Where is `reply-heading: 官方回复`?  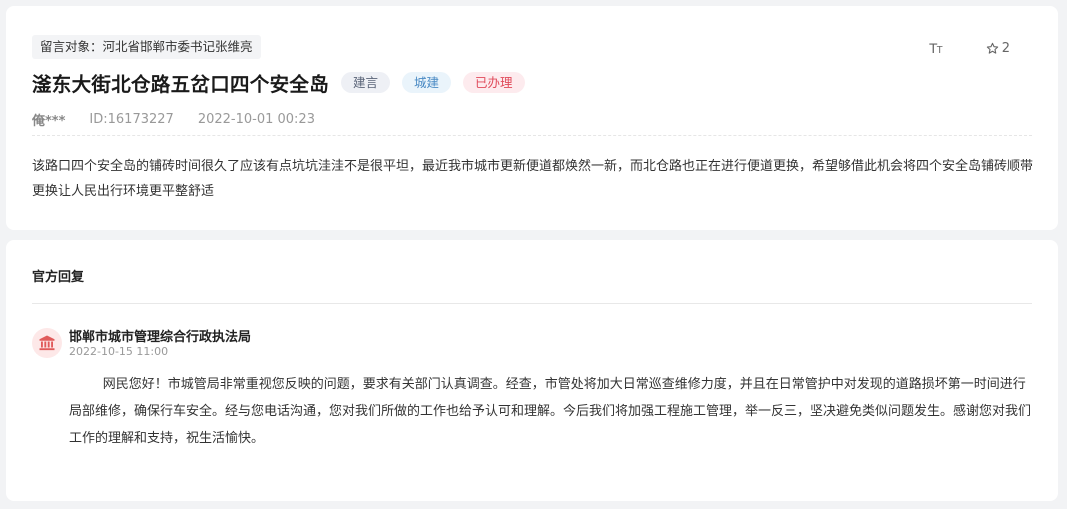
reply-heading: 官方回复 is located at coordinates (58, 277).